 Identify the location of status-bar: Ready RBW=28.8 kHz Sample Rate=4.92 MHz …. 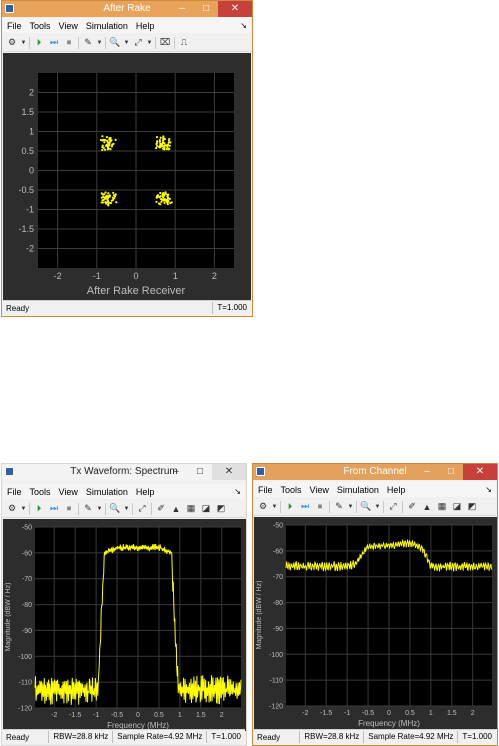
(375, 736).